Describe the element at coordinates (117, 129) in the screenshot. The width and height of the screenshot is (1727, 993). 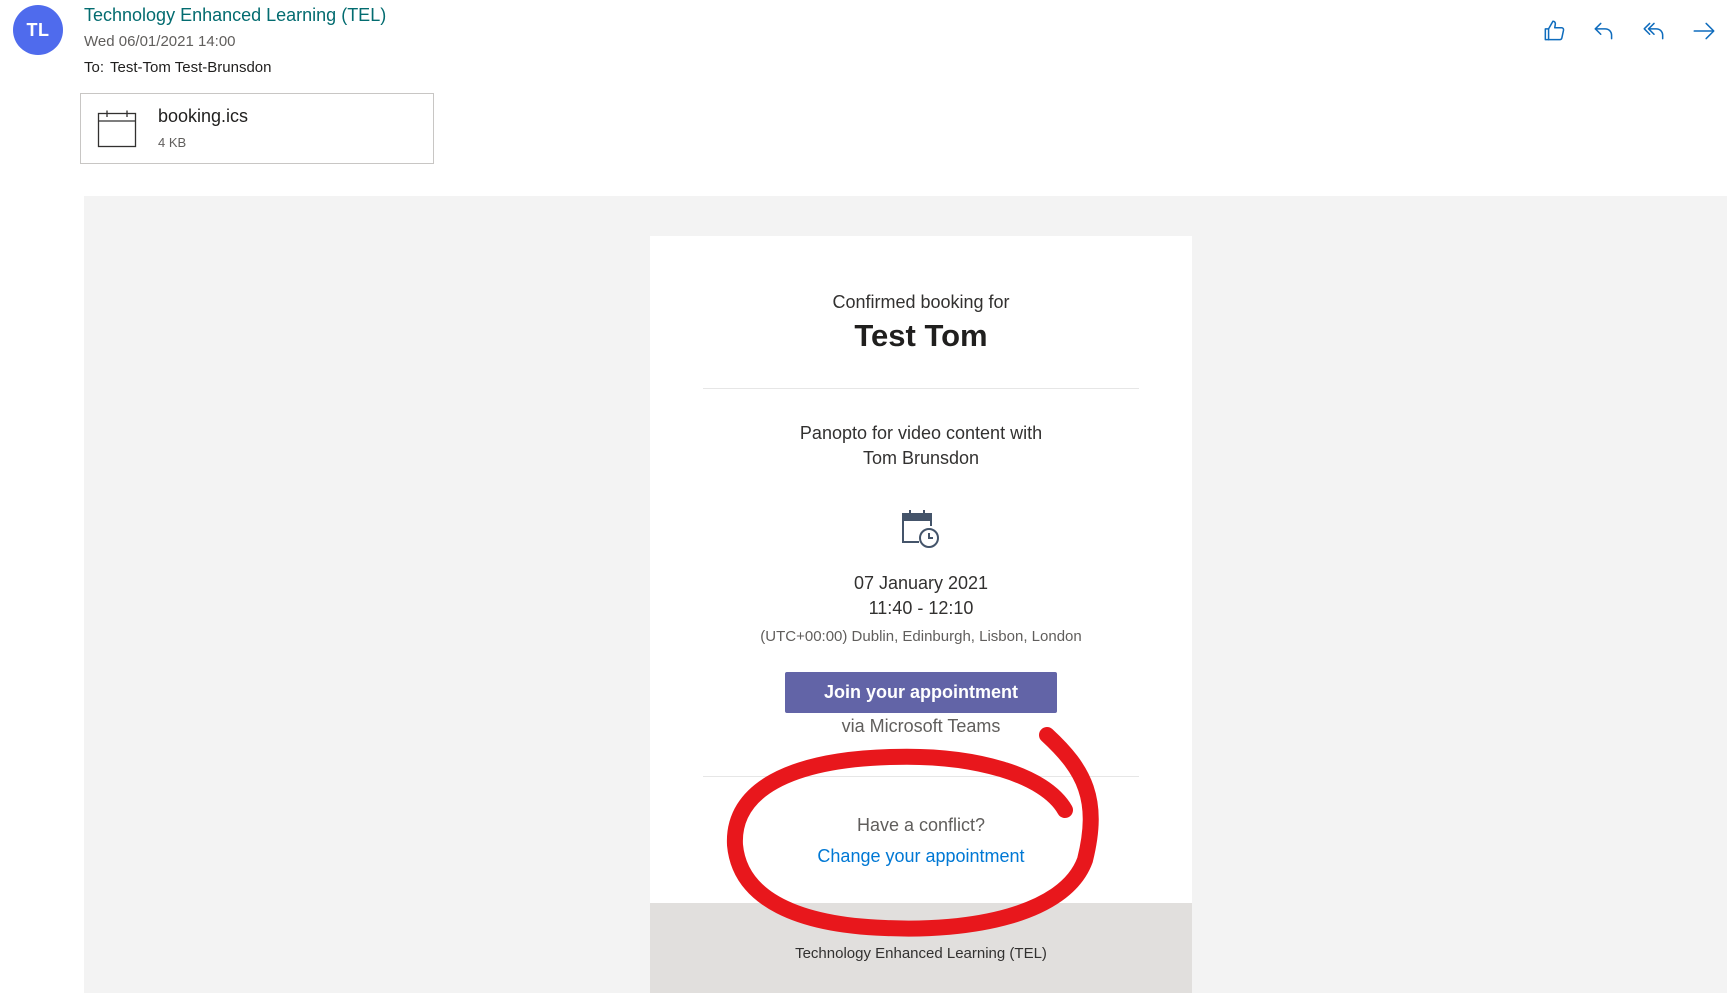
I see `calendar-file-icon` at that location.